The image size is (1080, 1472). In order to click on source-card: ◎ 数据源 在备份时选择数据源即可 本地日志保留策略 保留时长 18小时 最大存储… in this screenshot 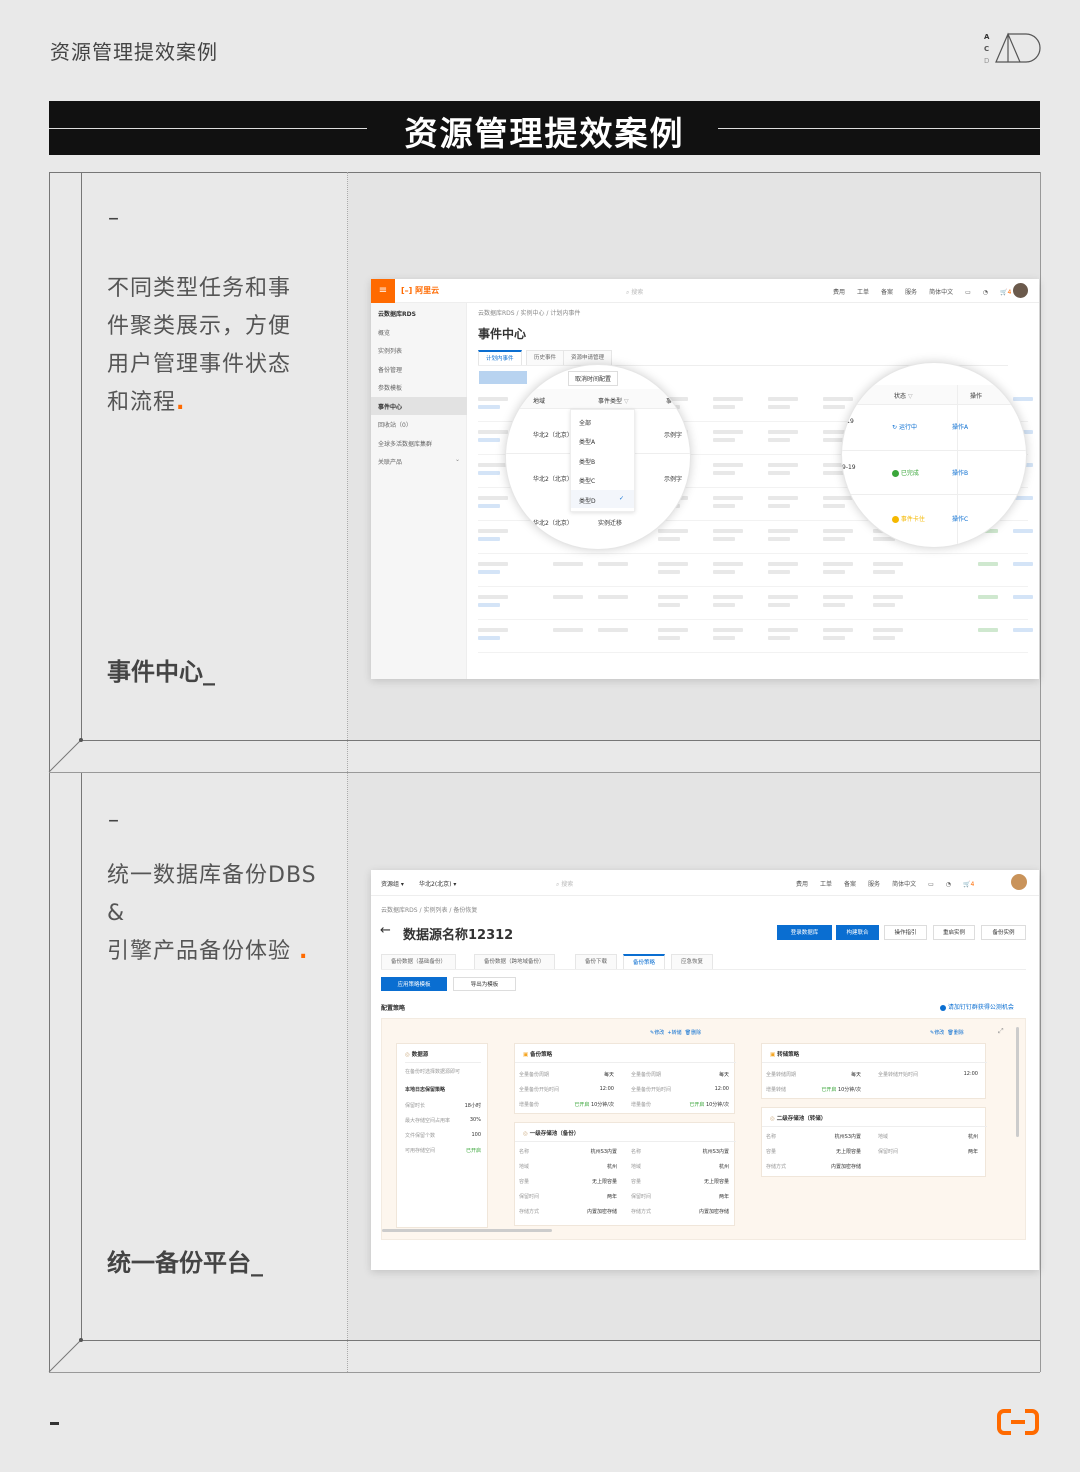, I will do `click(442, 1135)`.